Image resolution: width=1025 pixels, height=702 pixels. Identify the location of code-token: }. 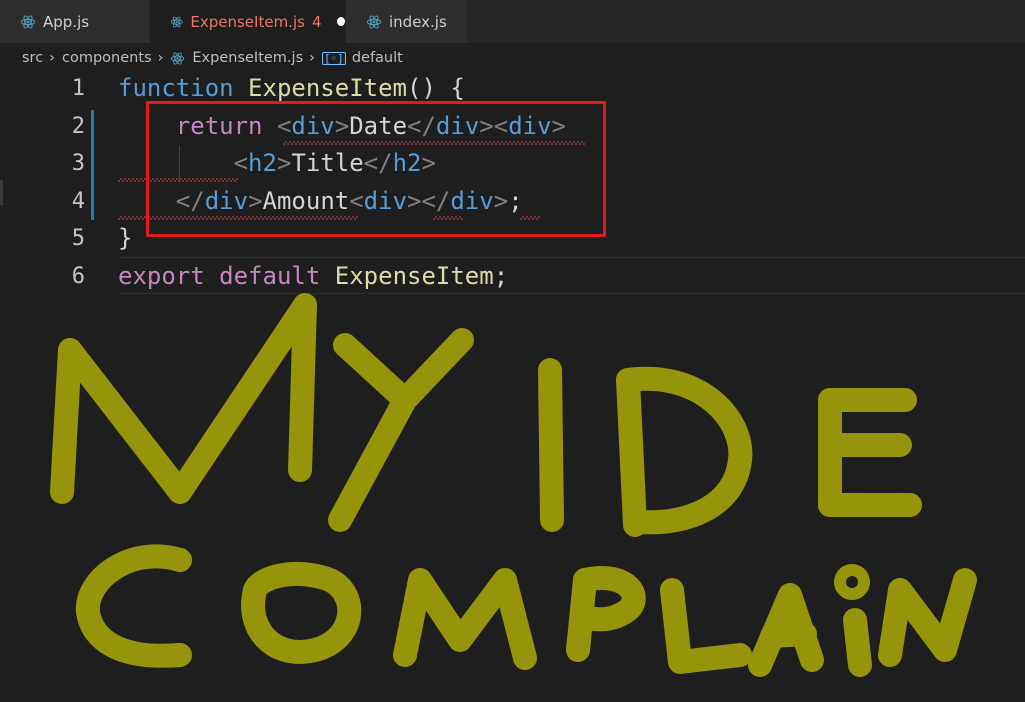
(125, 238).